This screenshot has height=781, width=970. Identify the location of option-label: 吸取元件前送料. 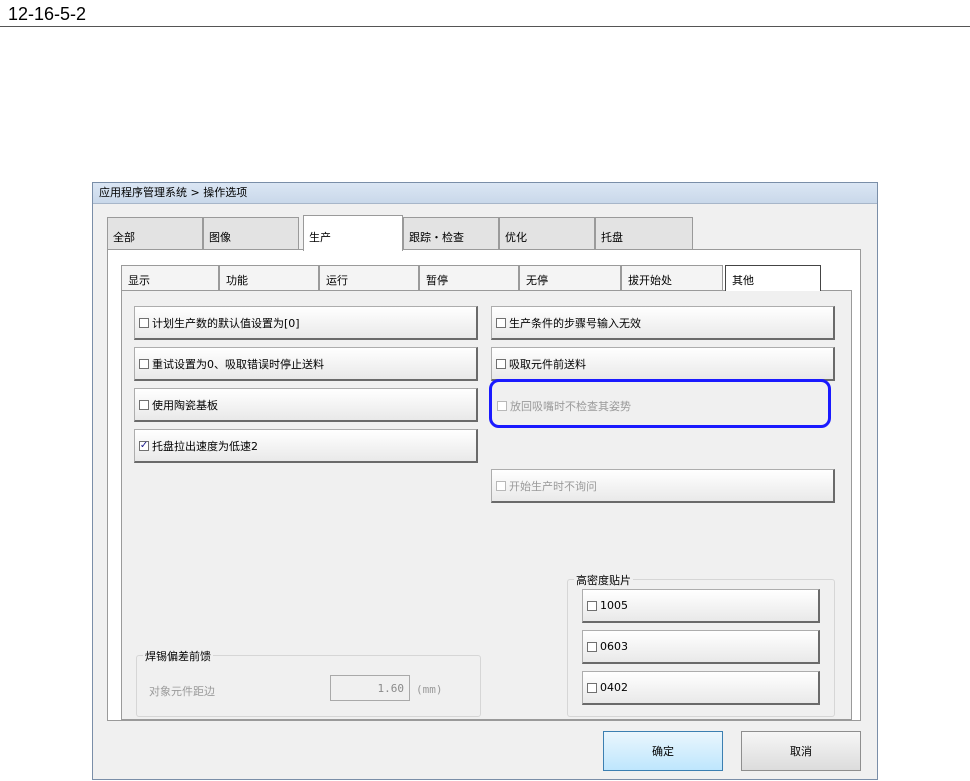
(547, 364).